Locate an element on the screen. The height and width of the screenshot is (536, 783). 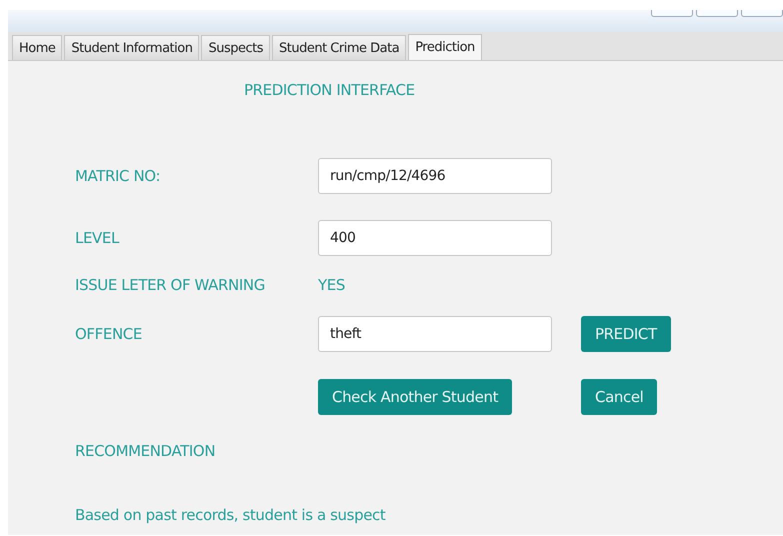
input-field: run/cmp/12/4696 is located at coordinates (435, 176).